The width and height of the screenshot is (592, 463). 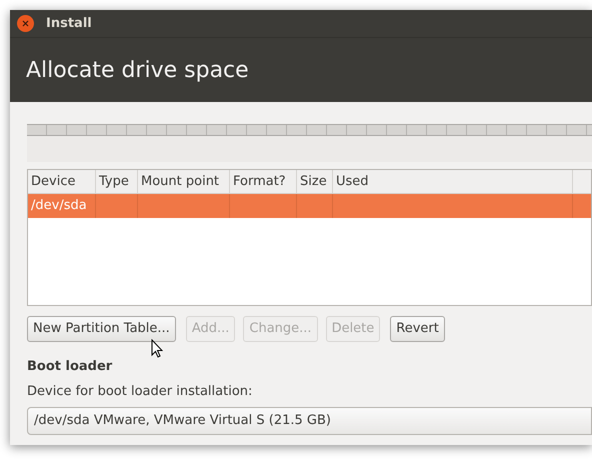 What do you see at coordinates (59, 206) in the screenshot?
I see `table-cell-text: /dev/sda` at bounding box center [59, 206].